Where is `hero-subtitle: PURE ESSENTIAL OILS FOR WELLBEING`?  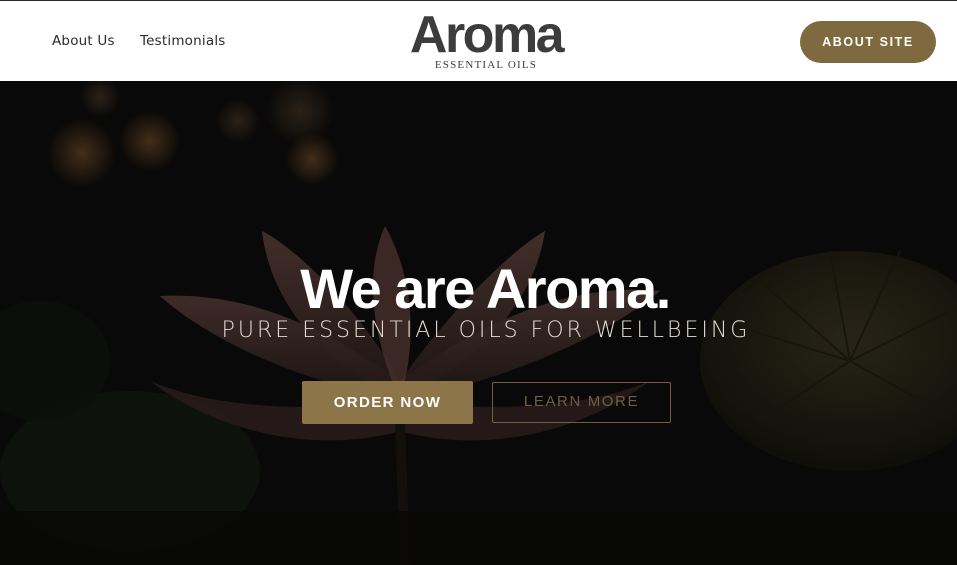
hero-subtitle: PURE ESSENTIAL OILS FOR WELLBEING is located at coordinates (486, 330).